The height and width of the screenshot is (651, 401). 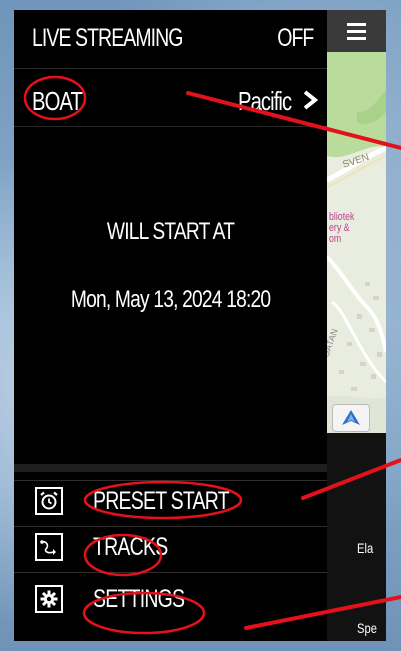 I want to click on chevron-right-icon, so click(x=311, y=100).